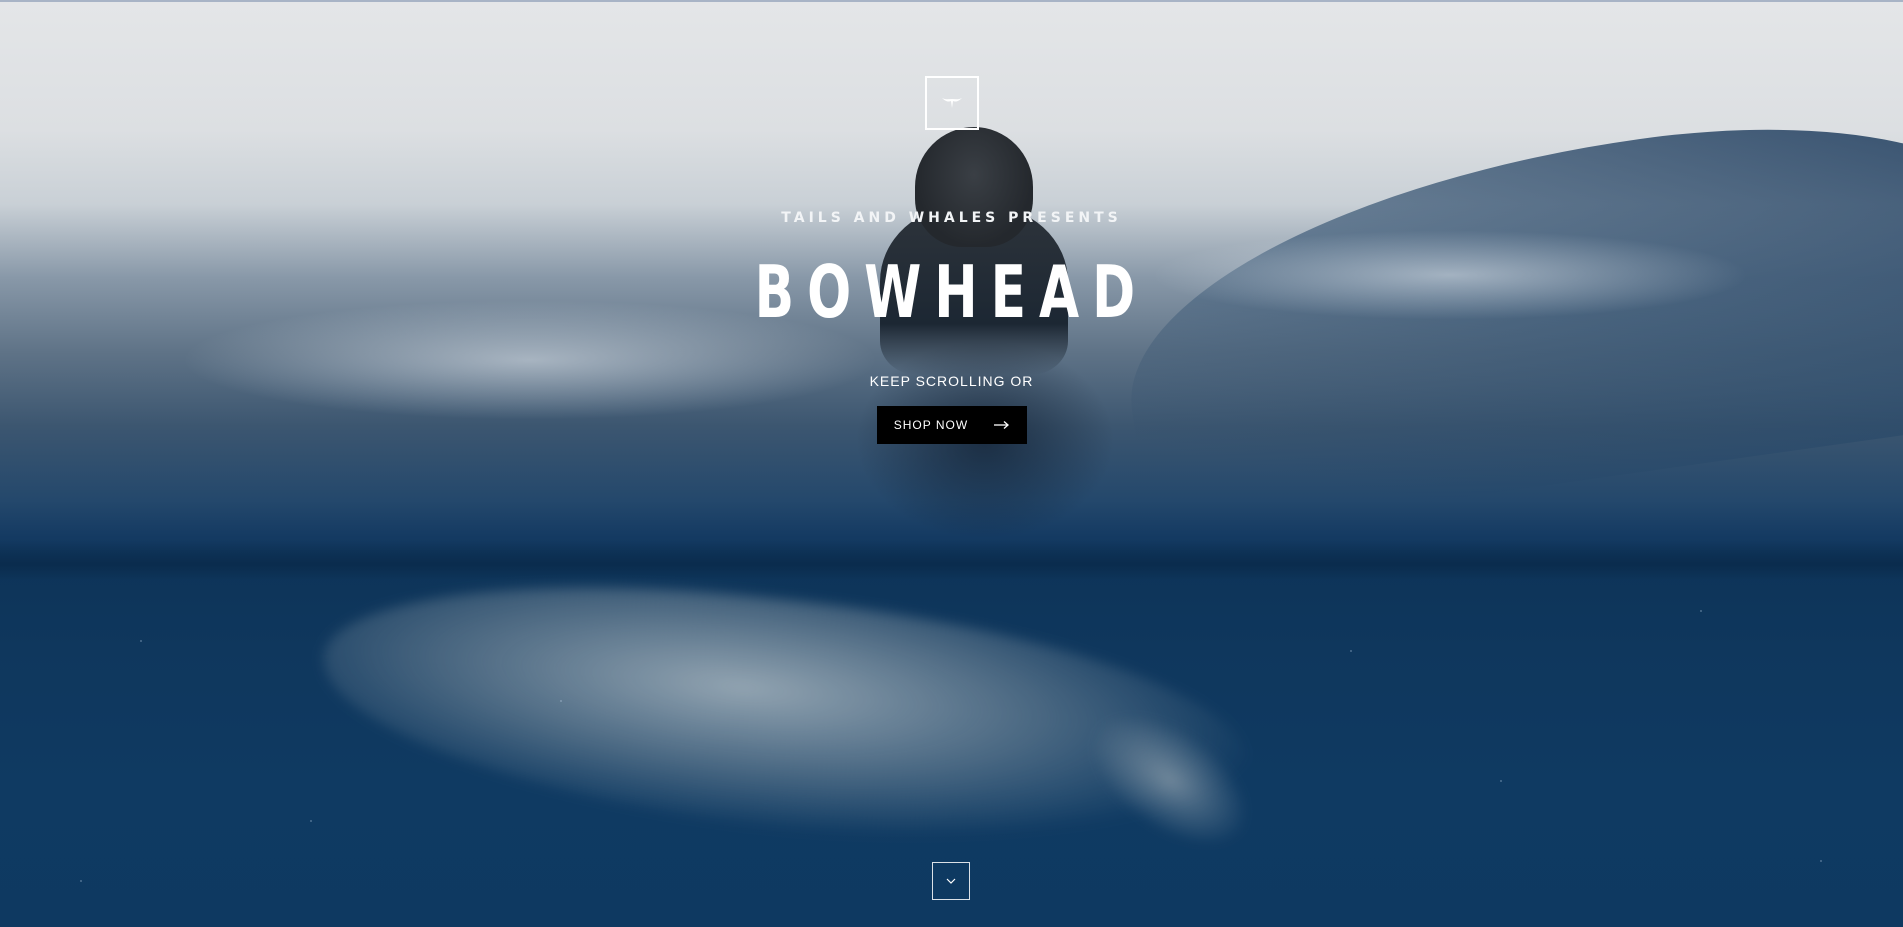 The width and height of the screenshot is (1903, 927). Describe the element at coordinates (931, 425) in the screenshot. I see `shop-now-label: SHOP NOW` at that location.